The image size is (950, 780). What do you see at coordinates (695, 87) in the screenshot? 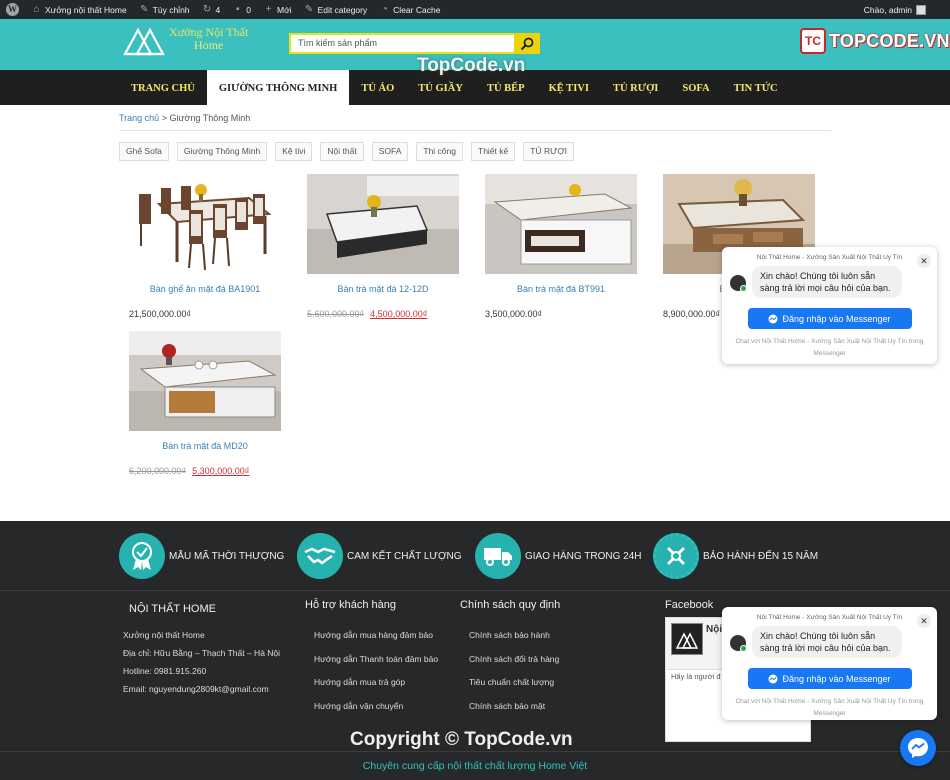
I see `nav-item-sofa: SOFA` at bounding box center [695, 87].